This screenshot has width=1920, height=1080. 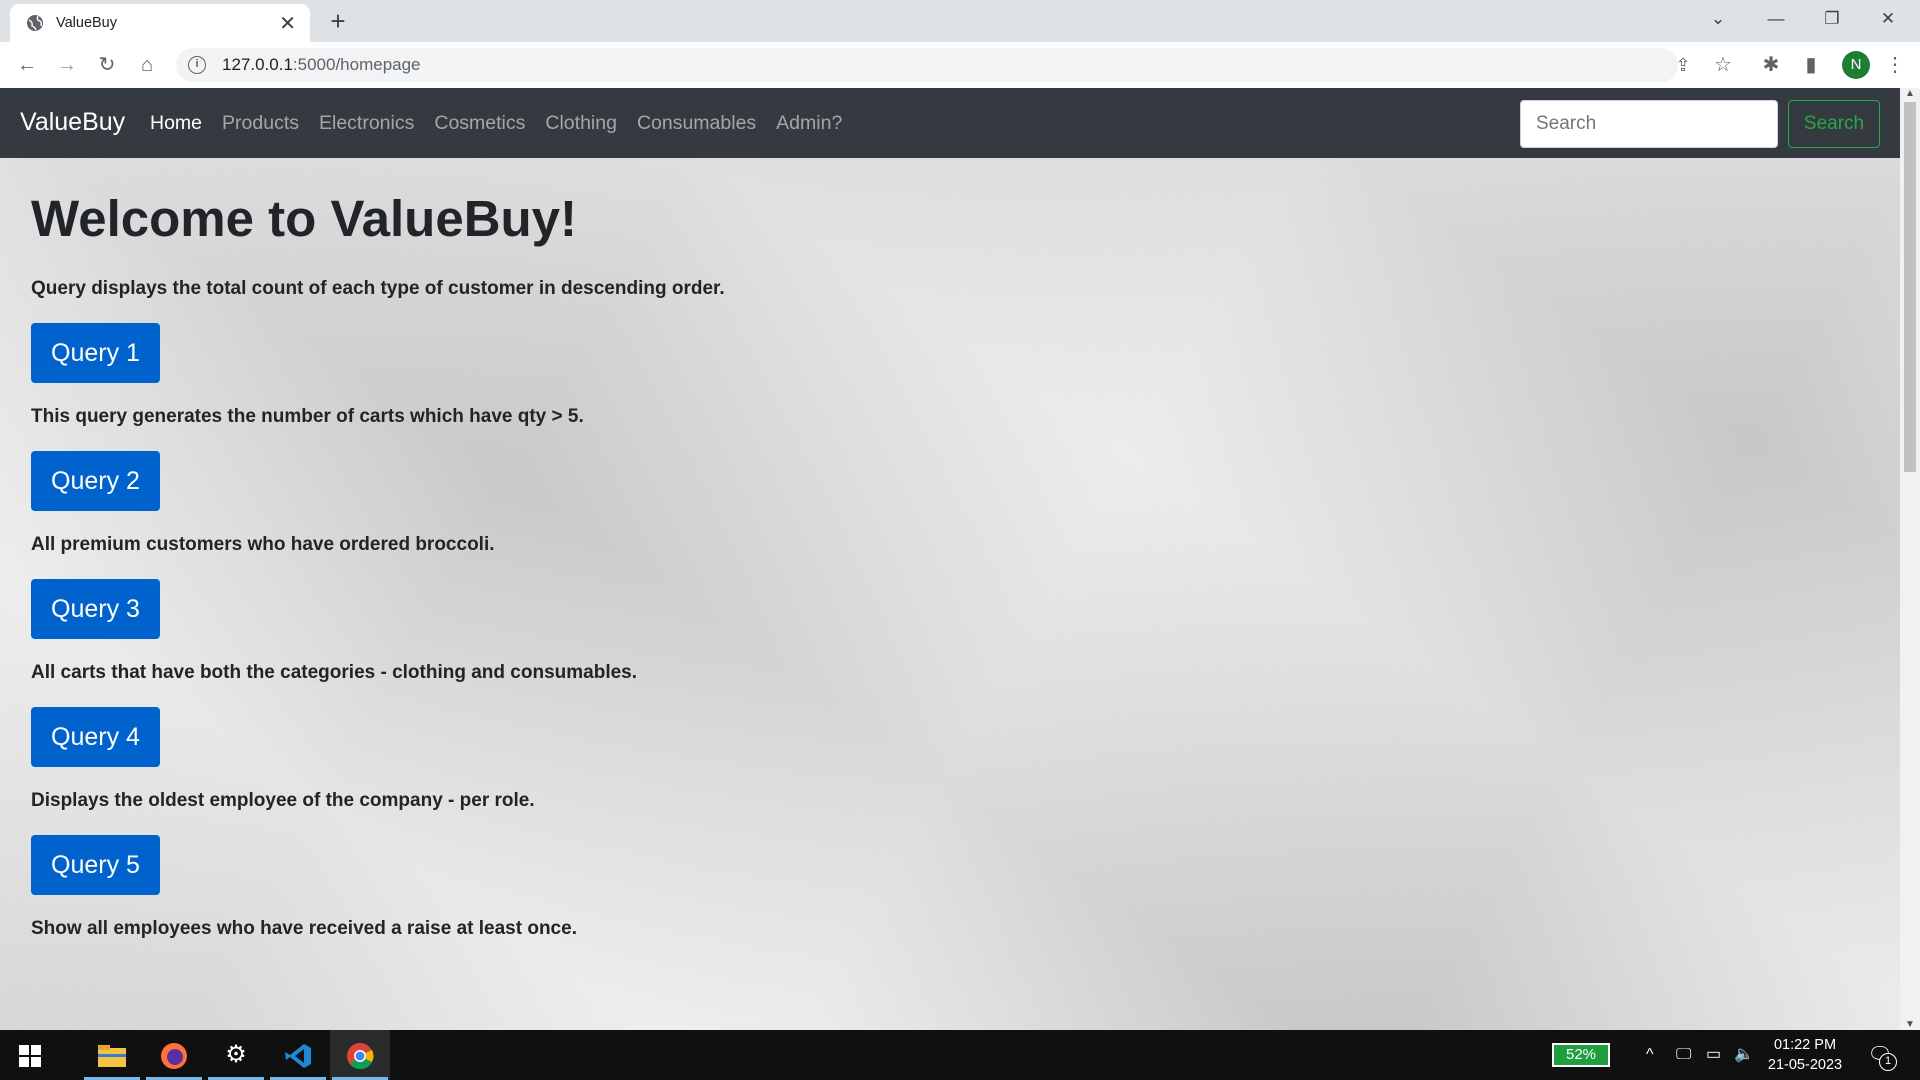 What do you see at coordinates (1805, 1045) in the screenshot?
I see `clock-time: 01:22 PM` at bounding box center [1805, 1045].